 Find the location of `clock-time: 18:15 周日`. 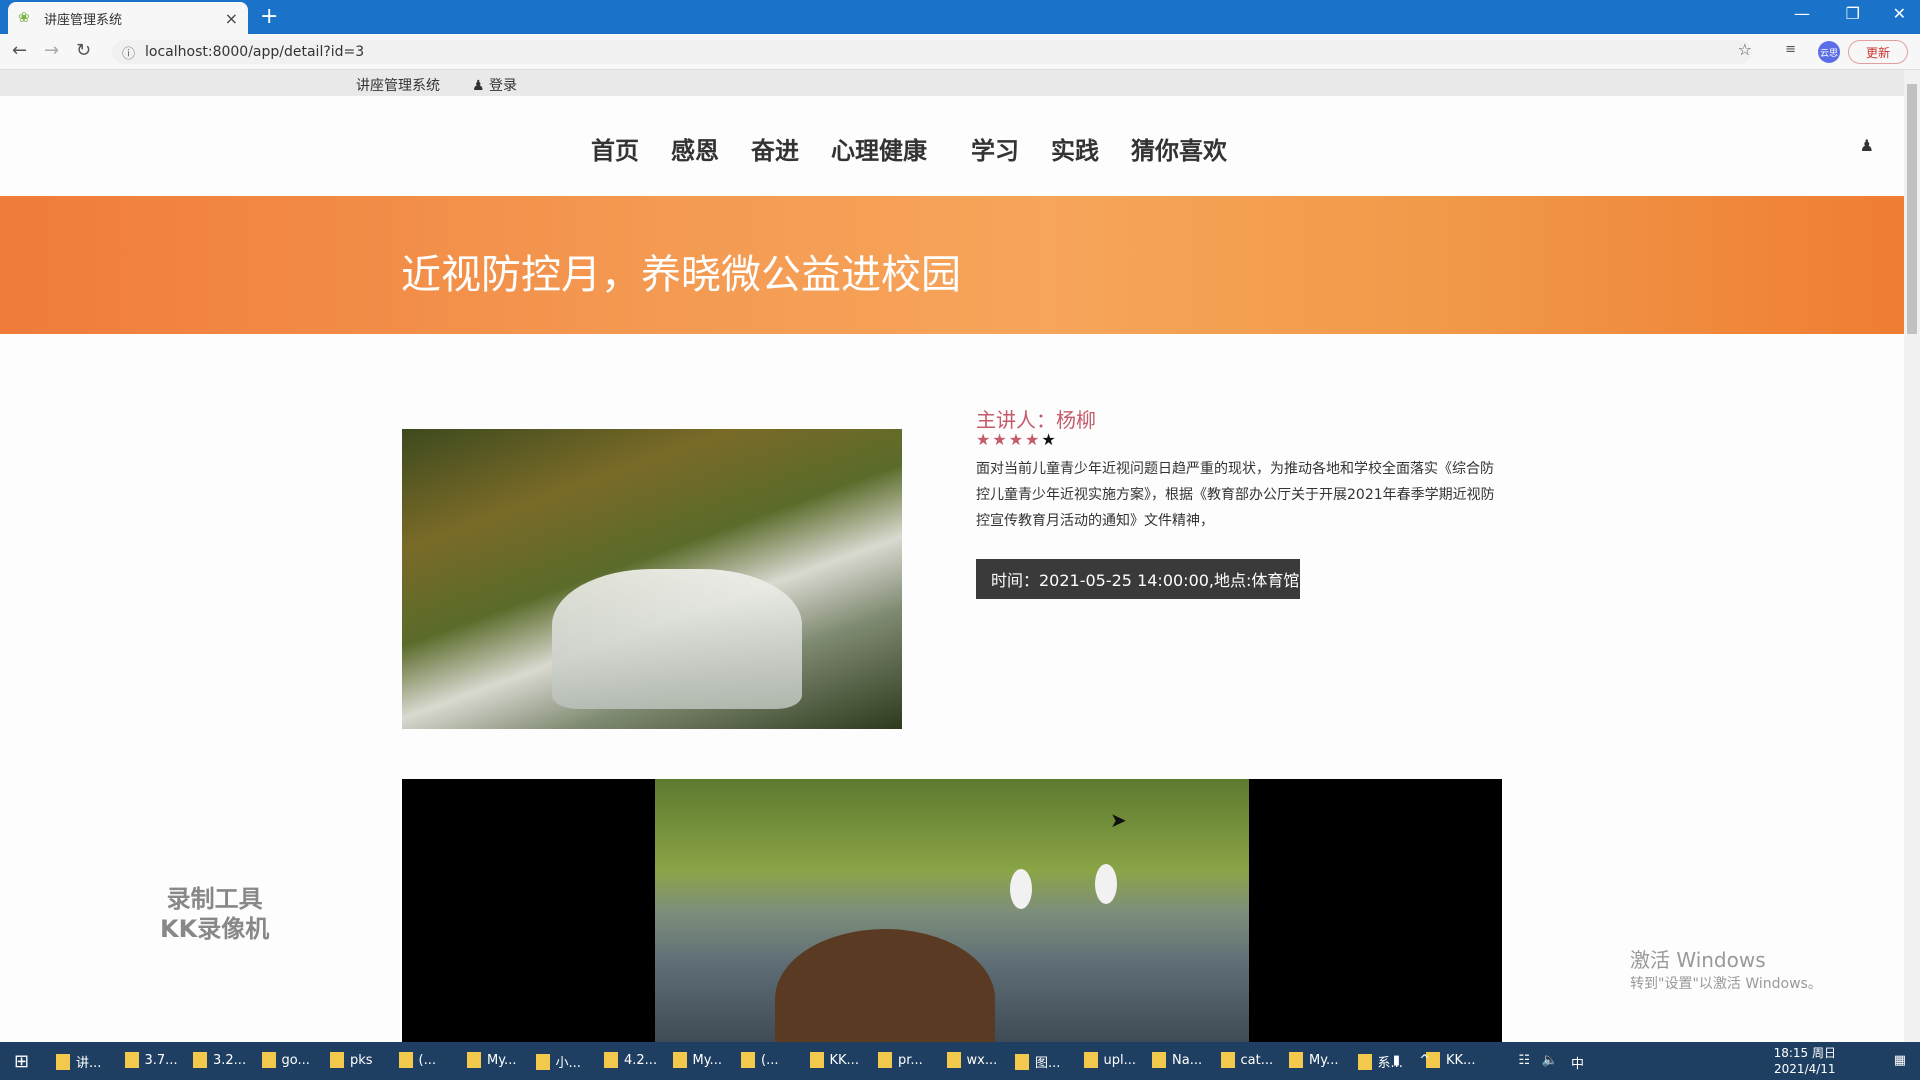

clock-time: 18:15 周日 is located at coordinates (1804, 1053).